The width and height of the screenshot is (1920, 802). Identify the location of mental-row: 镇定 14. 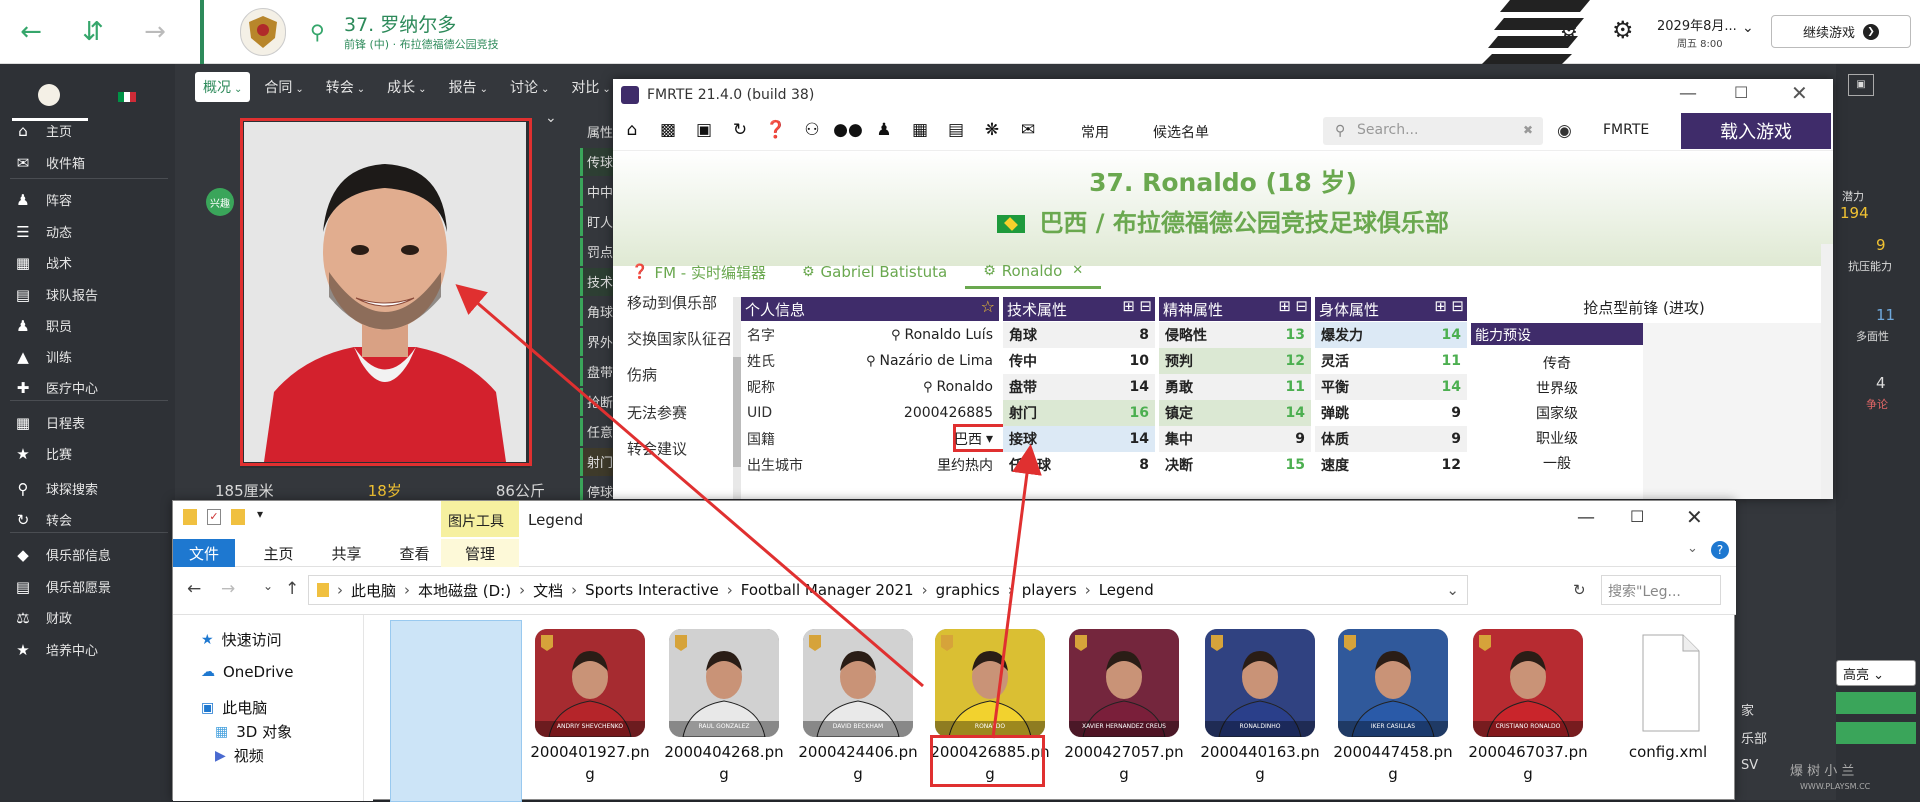
(1235, 413).